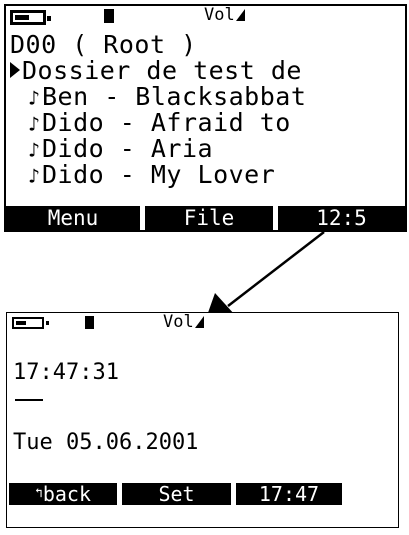  I want to click on volume-indicator: Vol, so click(183, 322).